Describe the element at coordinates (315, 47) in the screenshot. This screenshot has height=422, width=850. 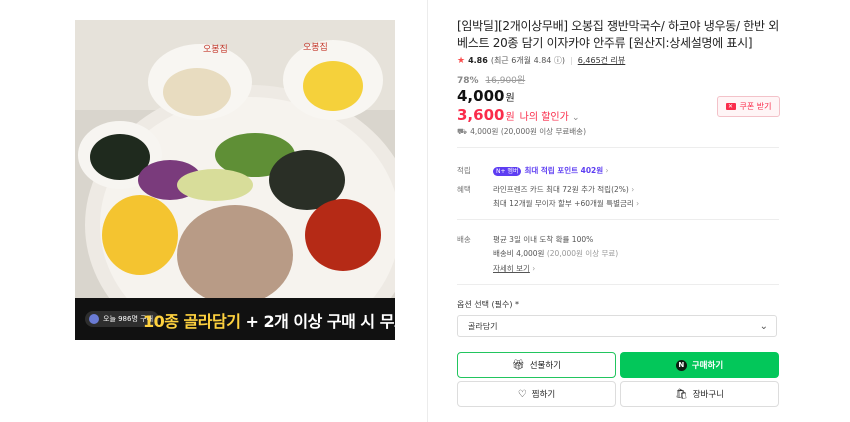
I see `bowl-logo-2: 오봉집` at that location.